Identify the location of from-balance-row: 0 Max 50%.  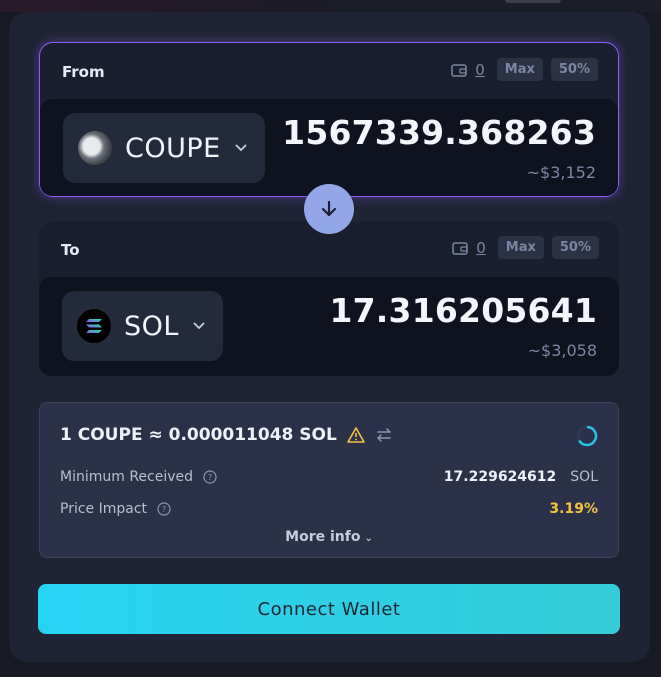
(524, 69).